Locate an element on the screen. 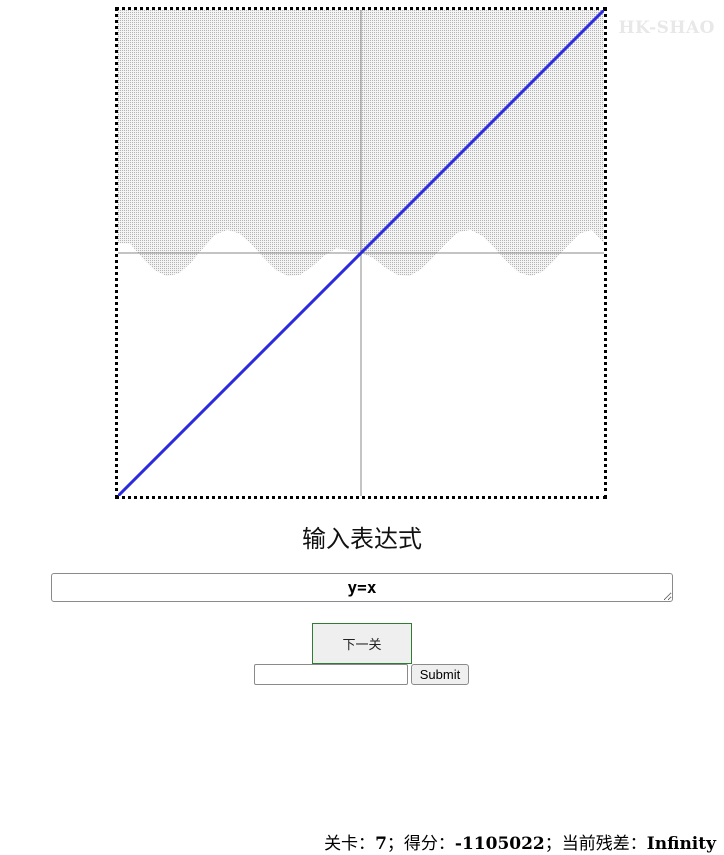  status-bar: 关卡：7；得分：-1105022；当前残差：Infinity is located at coordinates (520, 841).